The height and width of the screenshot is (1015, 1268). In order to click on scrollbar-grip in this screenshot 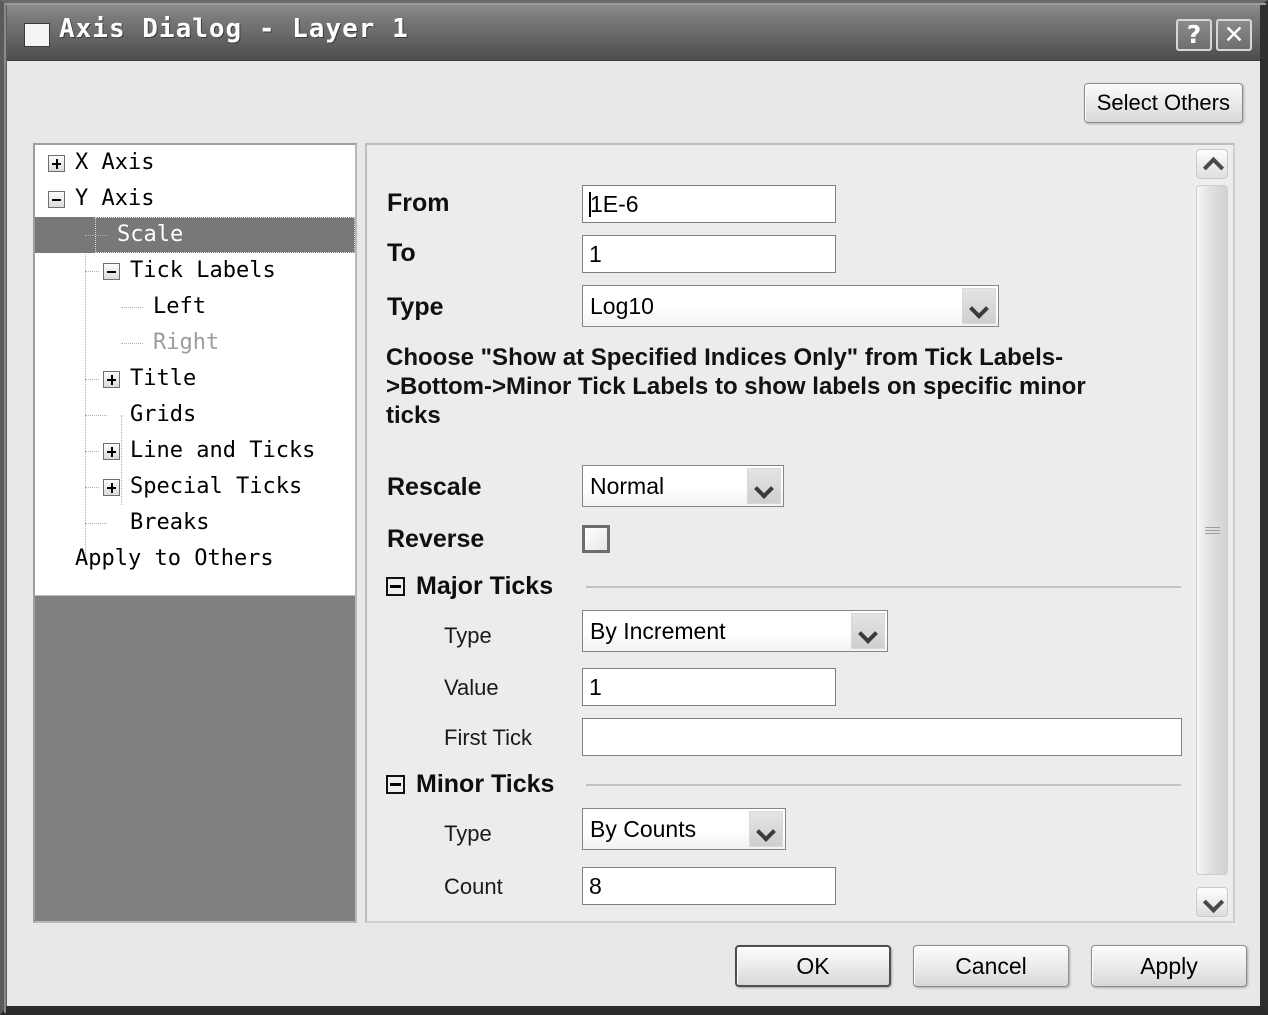, I will do `click(1212, 531)`.